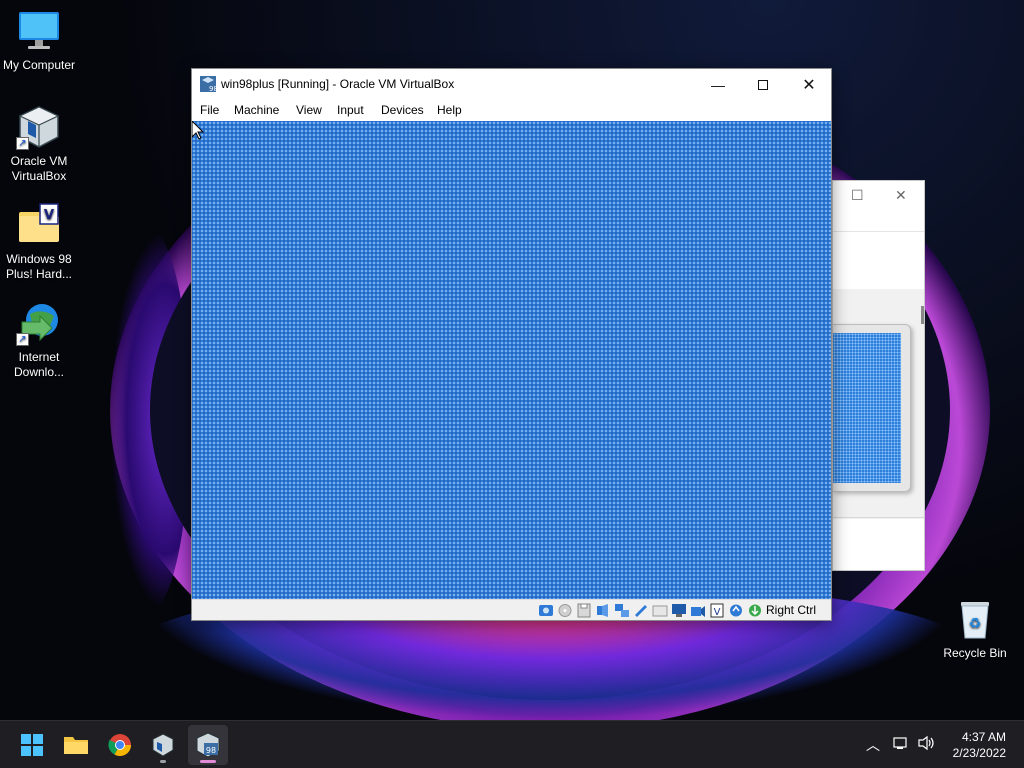 Image resolution: width=1024 pixels, height=768 pixels. I want to click on running-indicator, so click(163, 761).